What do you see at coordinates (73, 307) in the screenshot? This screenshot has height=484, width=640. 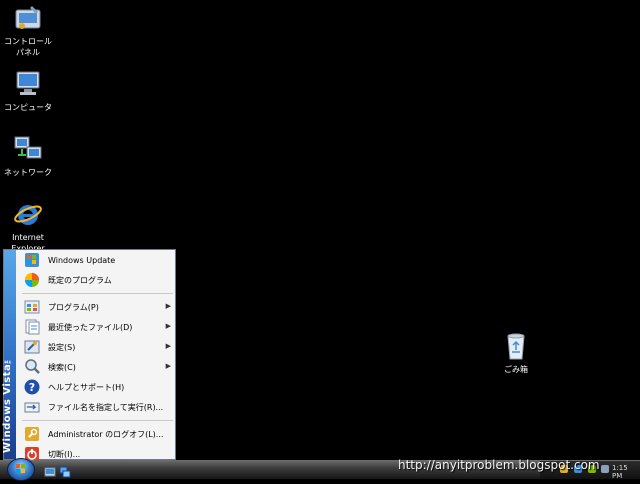 I see `menu-item-label: プログラム(P)` at bounding box center [73, 307].